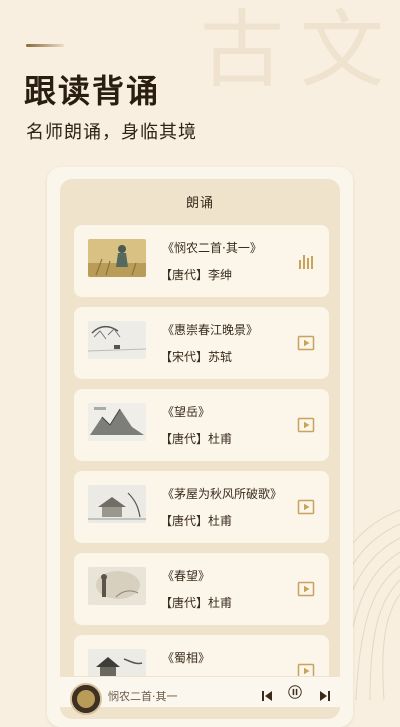 This screenshot has width=400, height=727. I want to click on background-glyph-1: 古, so click(242, 50).